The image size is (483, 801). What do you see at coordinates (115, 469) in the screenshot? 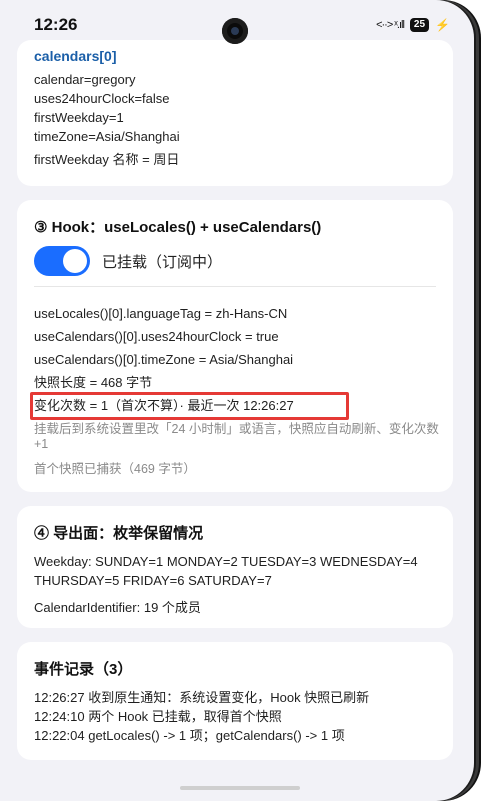
I see `first-snapshot-note: 首个快照已捕获（469 字节）` at bounding box center [115, 469].